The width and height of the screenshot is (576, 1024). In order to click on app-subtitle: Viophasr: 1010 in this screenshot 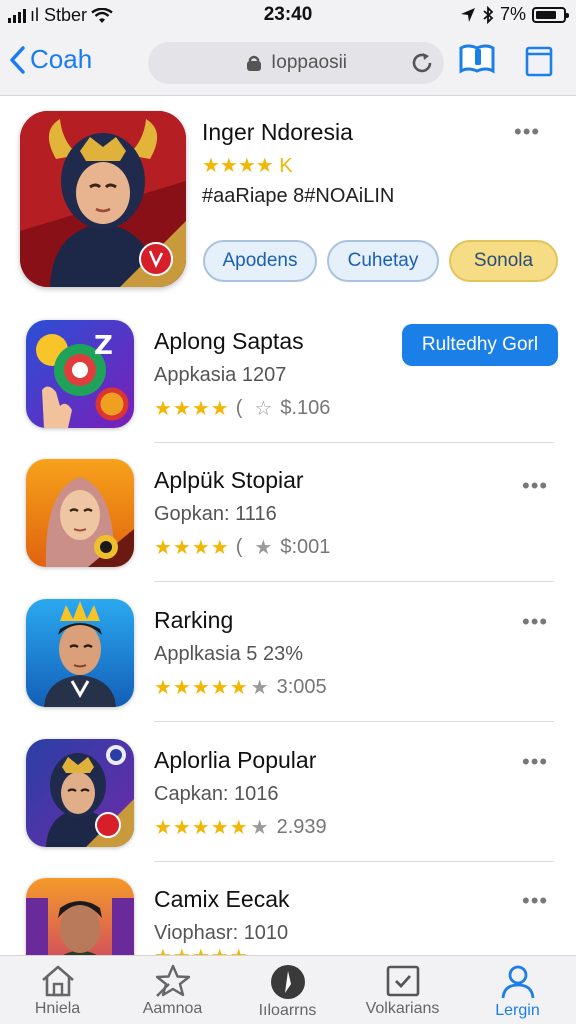, I will do `click(221, 933)`.